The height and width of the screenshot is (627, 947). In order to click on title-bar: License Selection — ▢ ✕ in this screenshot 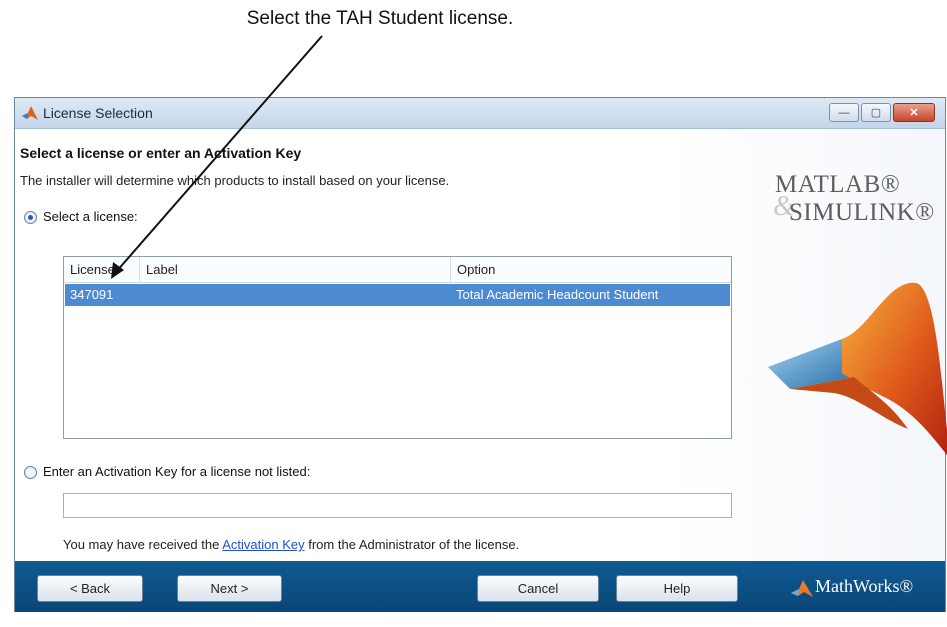, I will do `click(480, 113)`.